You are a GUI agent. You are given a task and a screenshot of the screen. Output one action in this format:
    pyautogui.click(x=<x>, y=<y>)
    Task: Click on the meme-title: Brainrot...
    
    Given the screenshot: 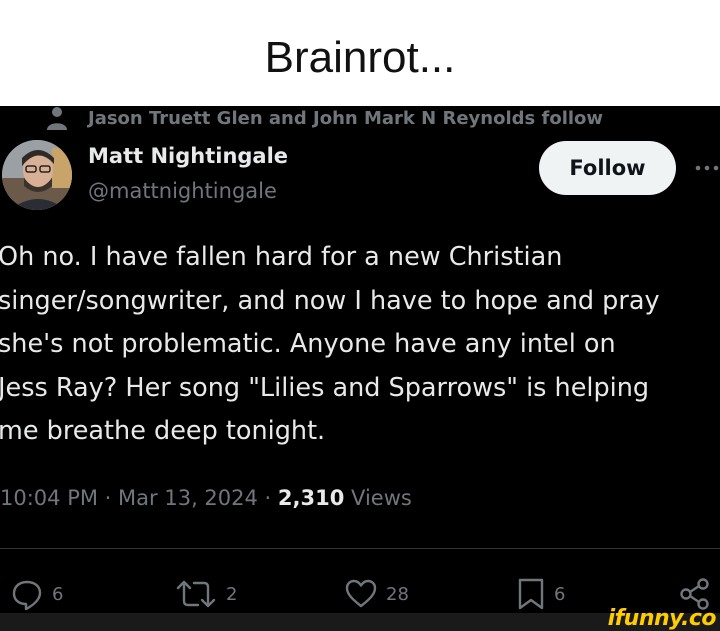 What is the action you would take?
    pyautogui.click(x=360, y=57)
    